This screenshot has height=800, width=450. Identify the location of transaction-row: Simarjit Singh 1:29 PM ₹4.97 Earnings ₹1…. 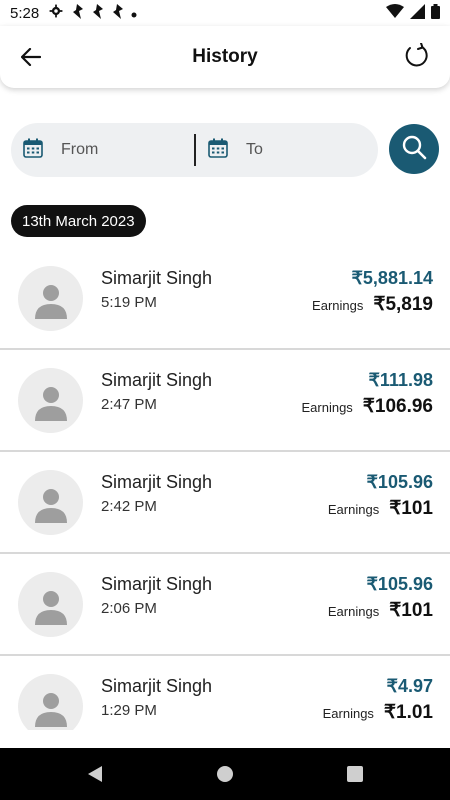
(225, 693).